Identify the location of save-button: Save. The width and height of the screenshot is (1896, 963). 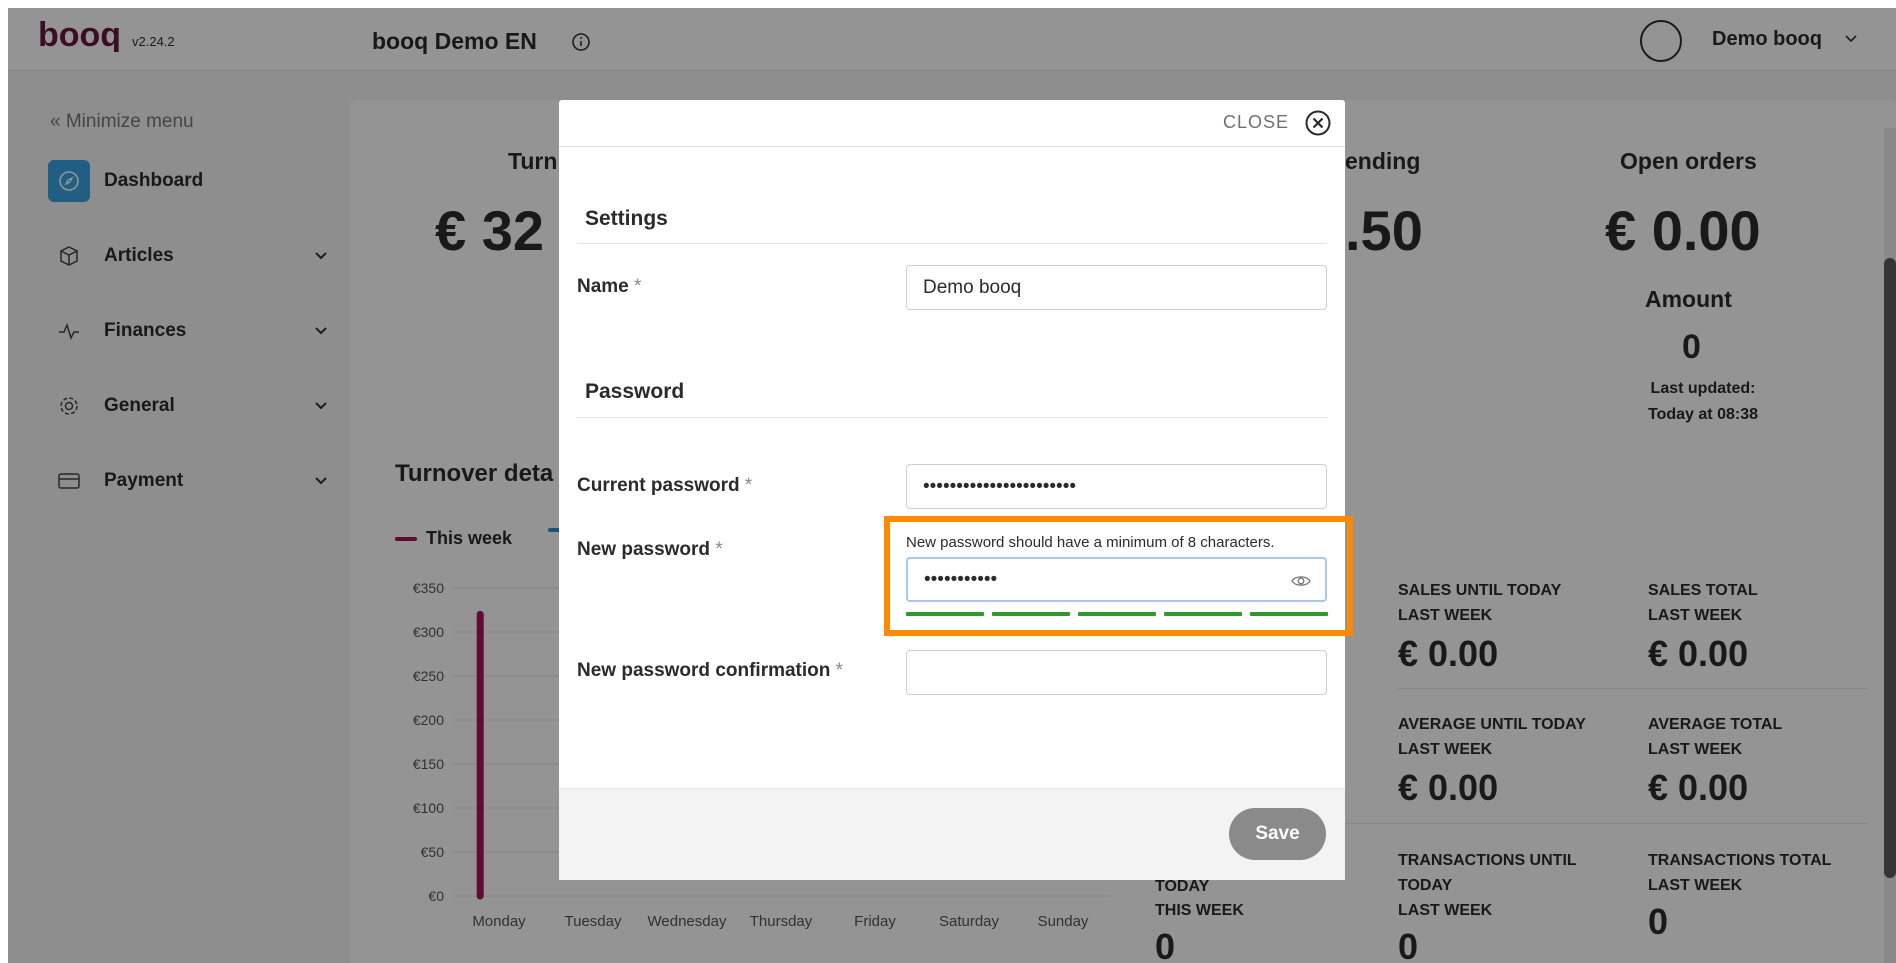
(1277, 834).